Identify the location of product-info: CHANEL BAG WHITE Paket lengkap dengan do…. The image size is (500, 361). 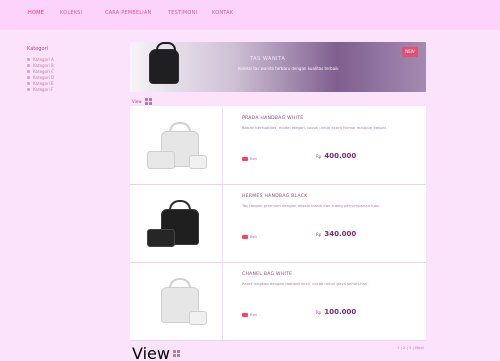
(331, 294).